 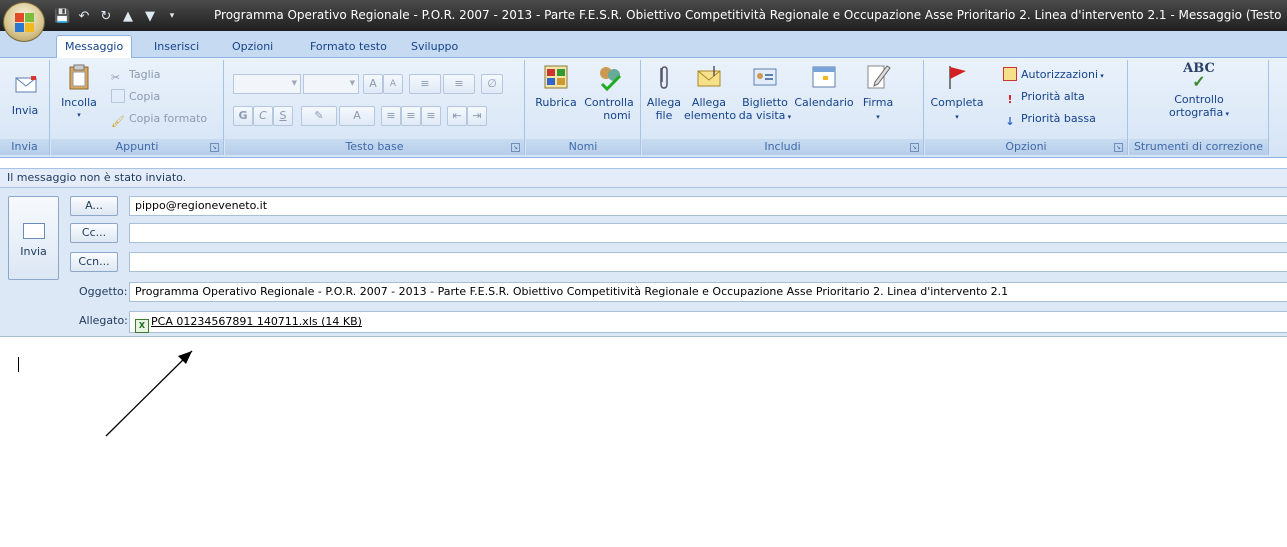 What do you see at coordinates (824, 102) in the screenshot?
I see `calendar-label: Calendario` at bounding box center [824, 102].